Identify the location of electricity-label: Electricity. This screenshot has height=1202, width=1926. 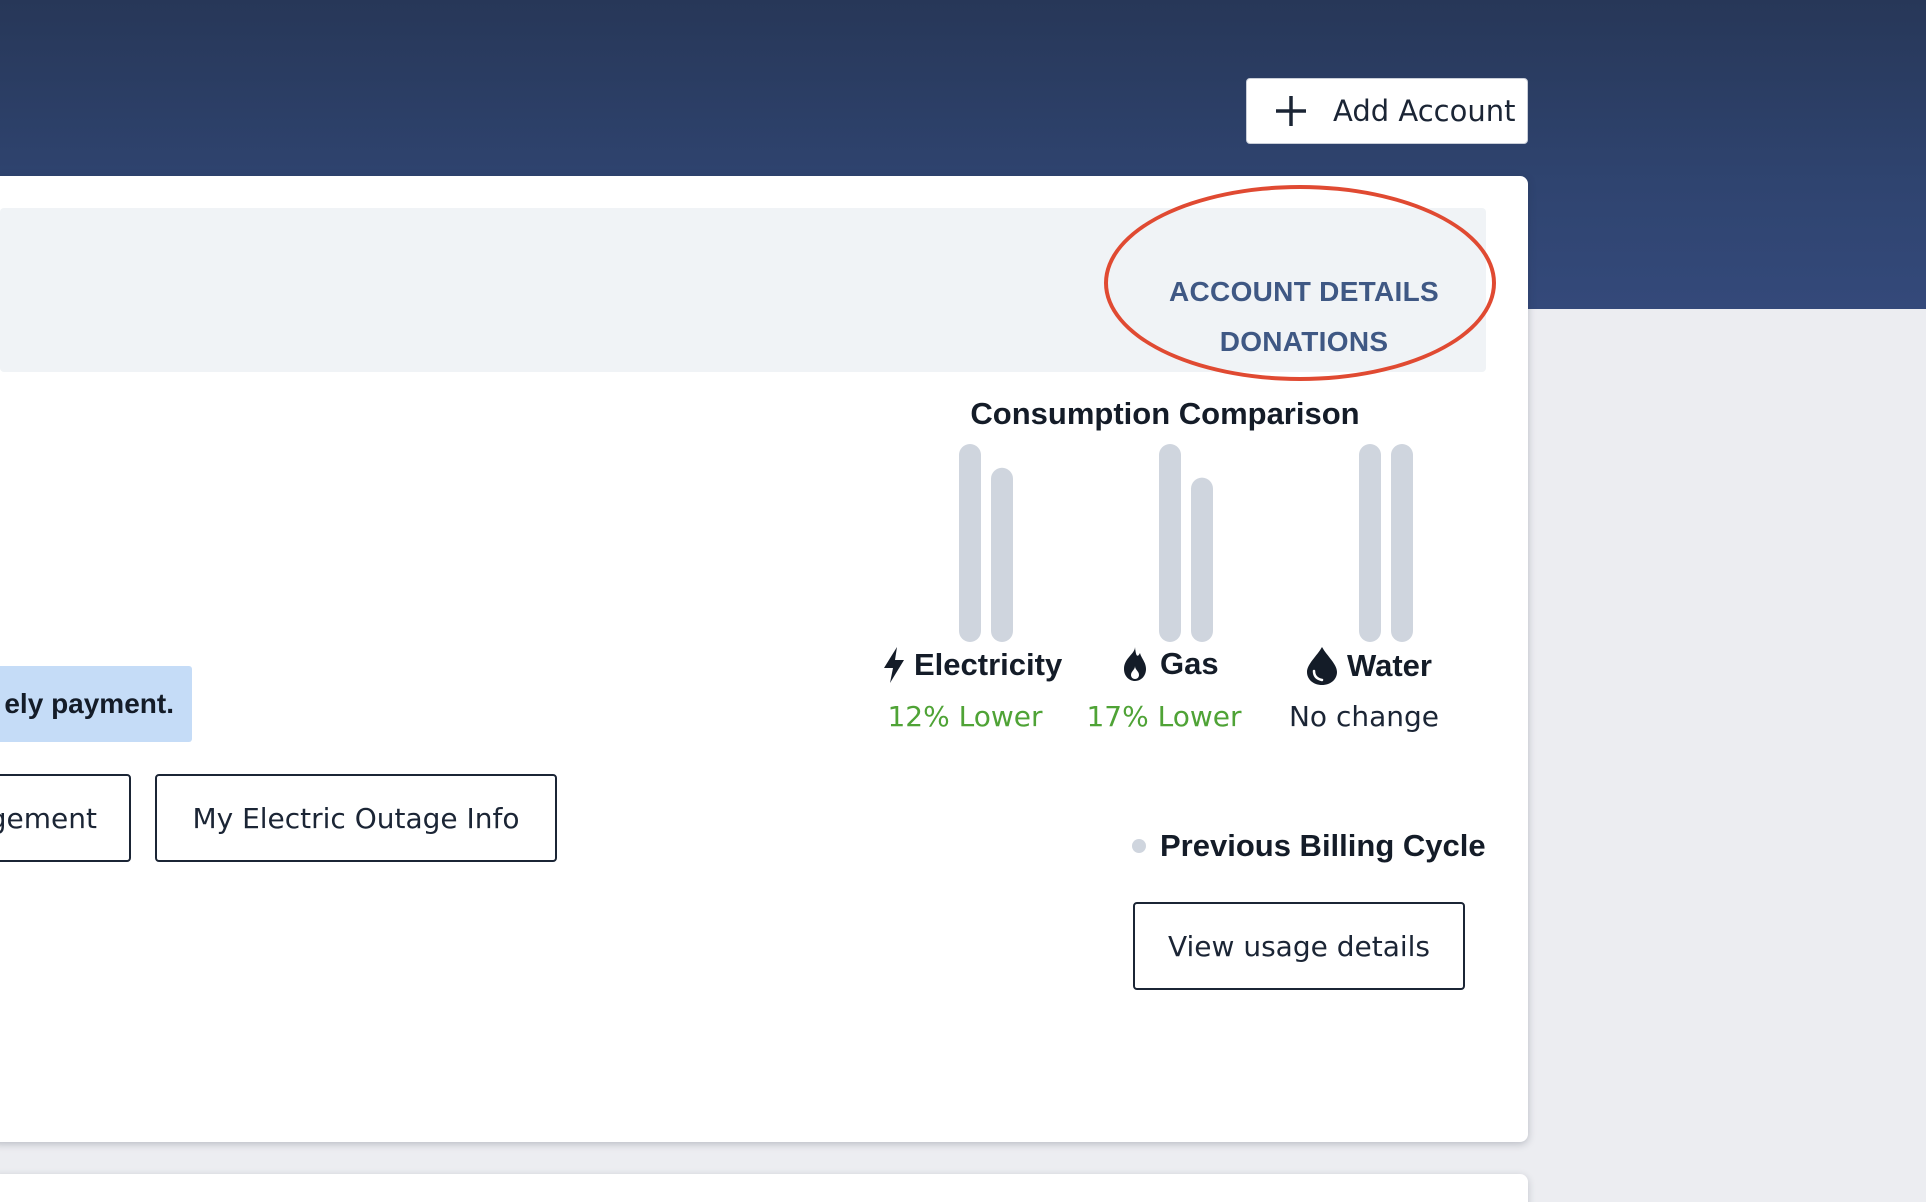
(972, 665).